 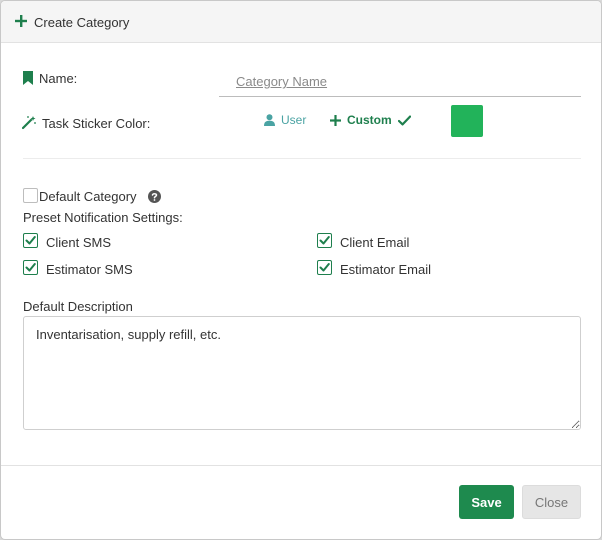 What do you see at coordinates (29, 123) in the screenshot?
I see `magic-wand-icon` at bounding box center [29, 123].